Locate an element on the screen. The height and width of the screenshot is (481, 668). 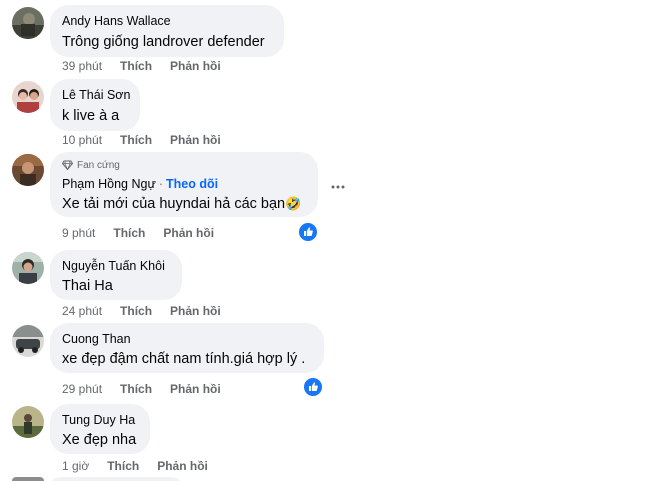
comment-time: 29 phút is located at coordinates (82, 389).